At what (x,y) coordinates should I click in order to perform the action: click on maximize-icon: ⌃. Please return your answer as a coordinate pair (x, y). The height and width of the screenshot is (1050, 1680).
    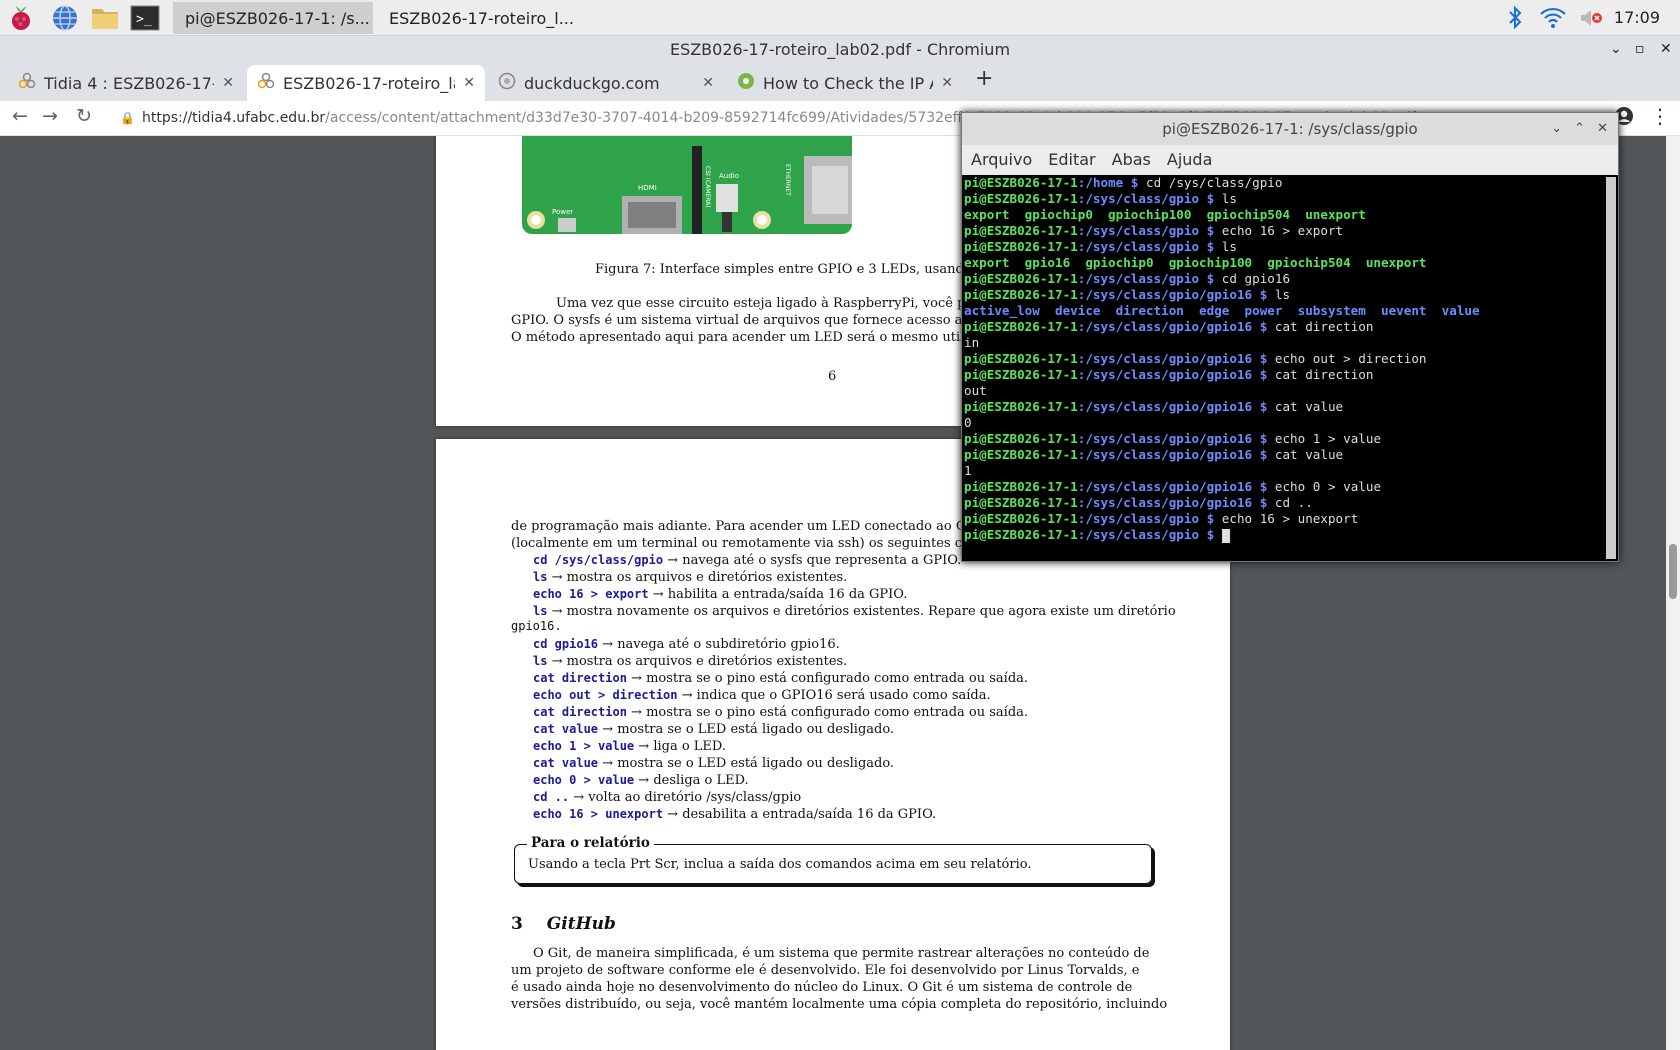
    Looking at the image, I should click on (1579, 129).